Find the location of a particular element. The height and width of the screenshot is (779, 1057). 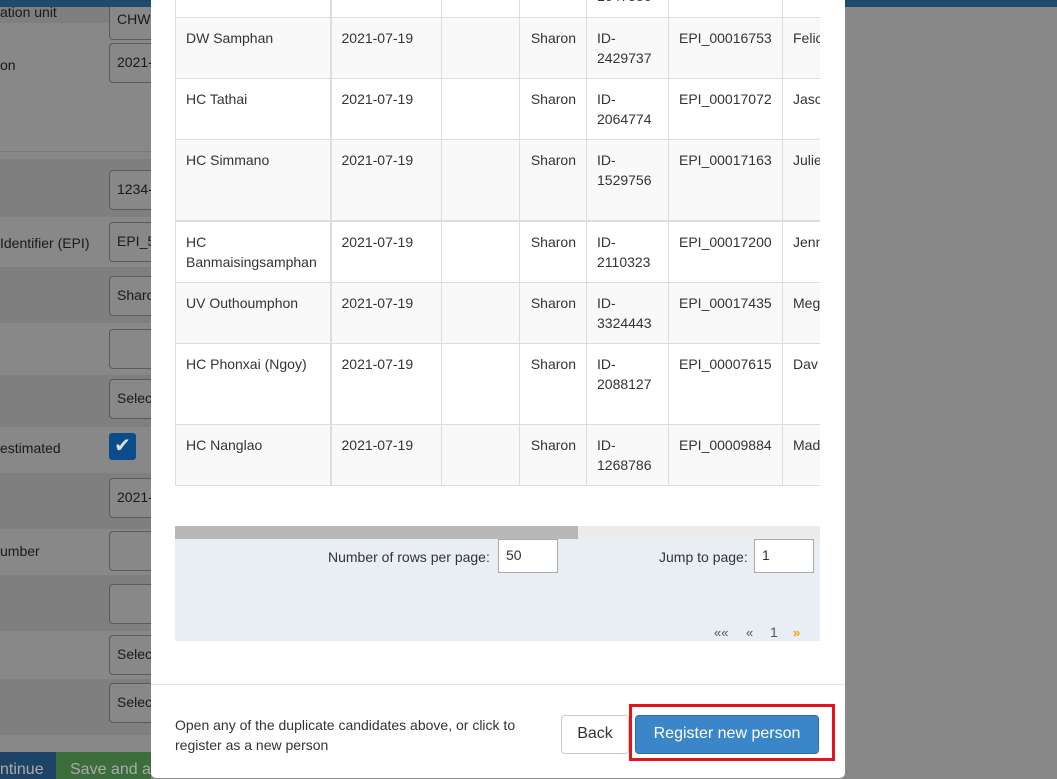

bg-continue-button: ntinue is located at coordinates (28, 765).